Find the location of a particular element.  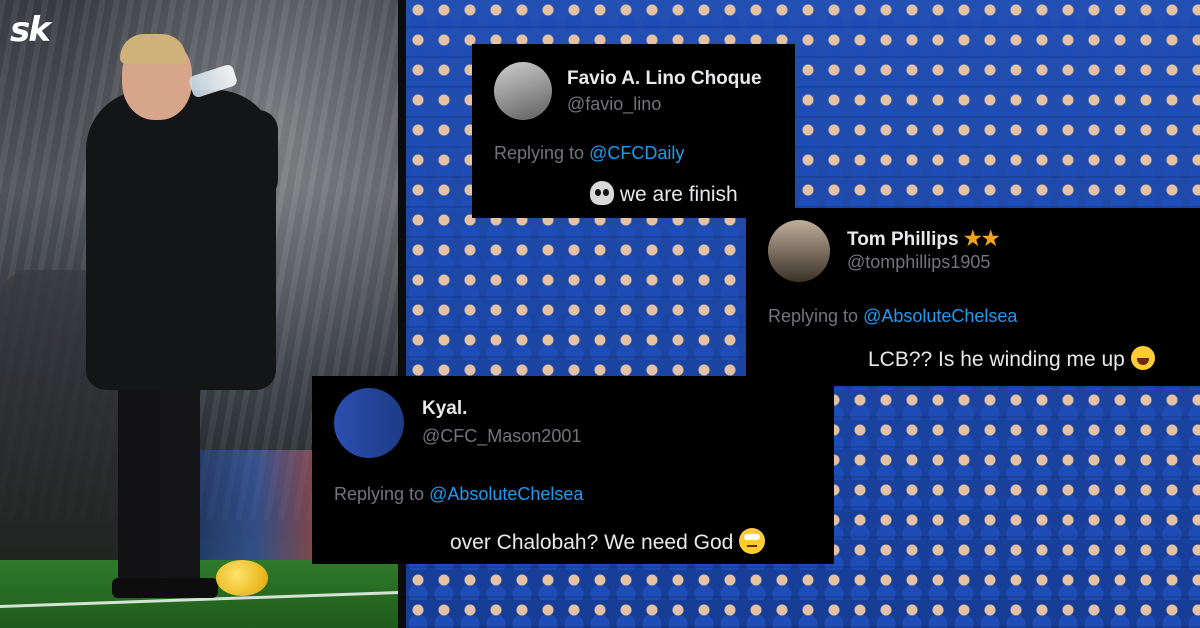

skull-emoji-icon is located at coordinates (602, 193).